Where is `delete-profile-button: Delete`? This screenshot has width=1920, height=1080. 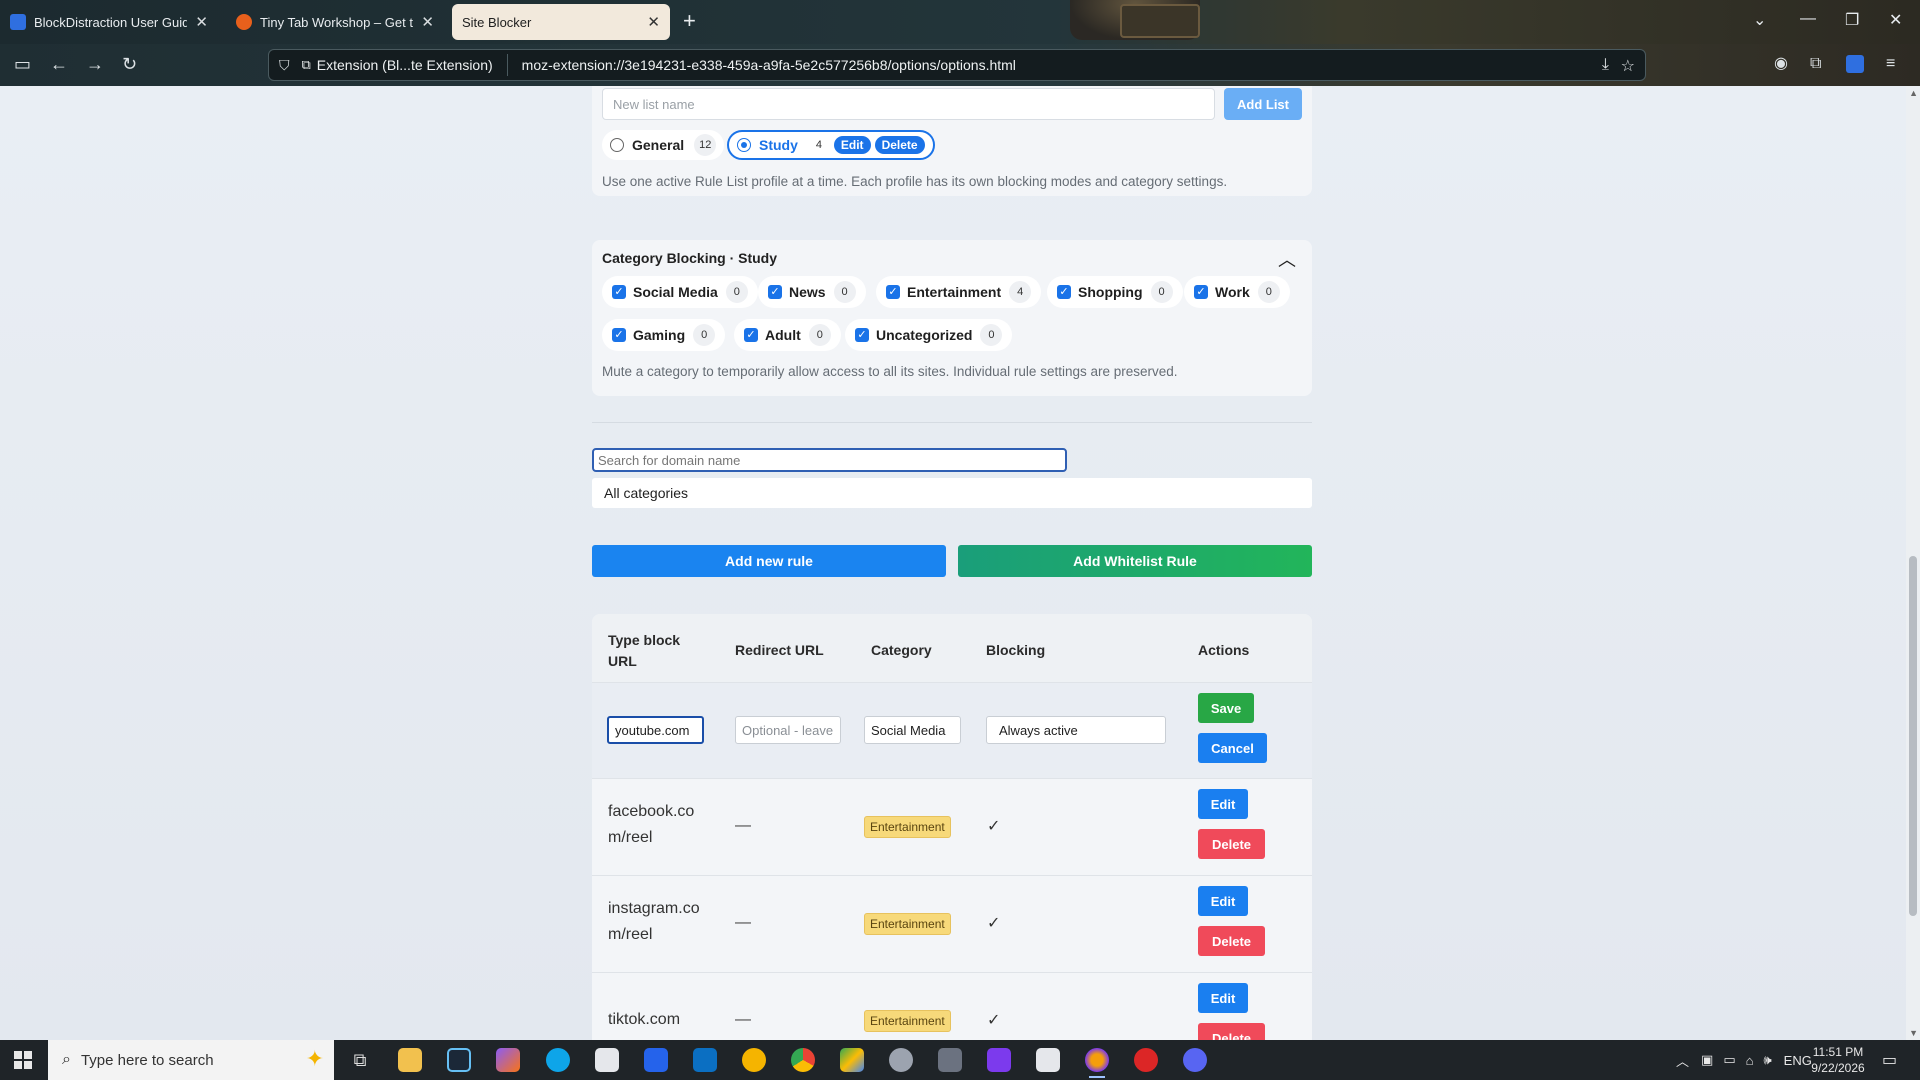
delete-profile-button: Delete is located at coordinates (899, 145).